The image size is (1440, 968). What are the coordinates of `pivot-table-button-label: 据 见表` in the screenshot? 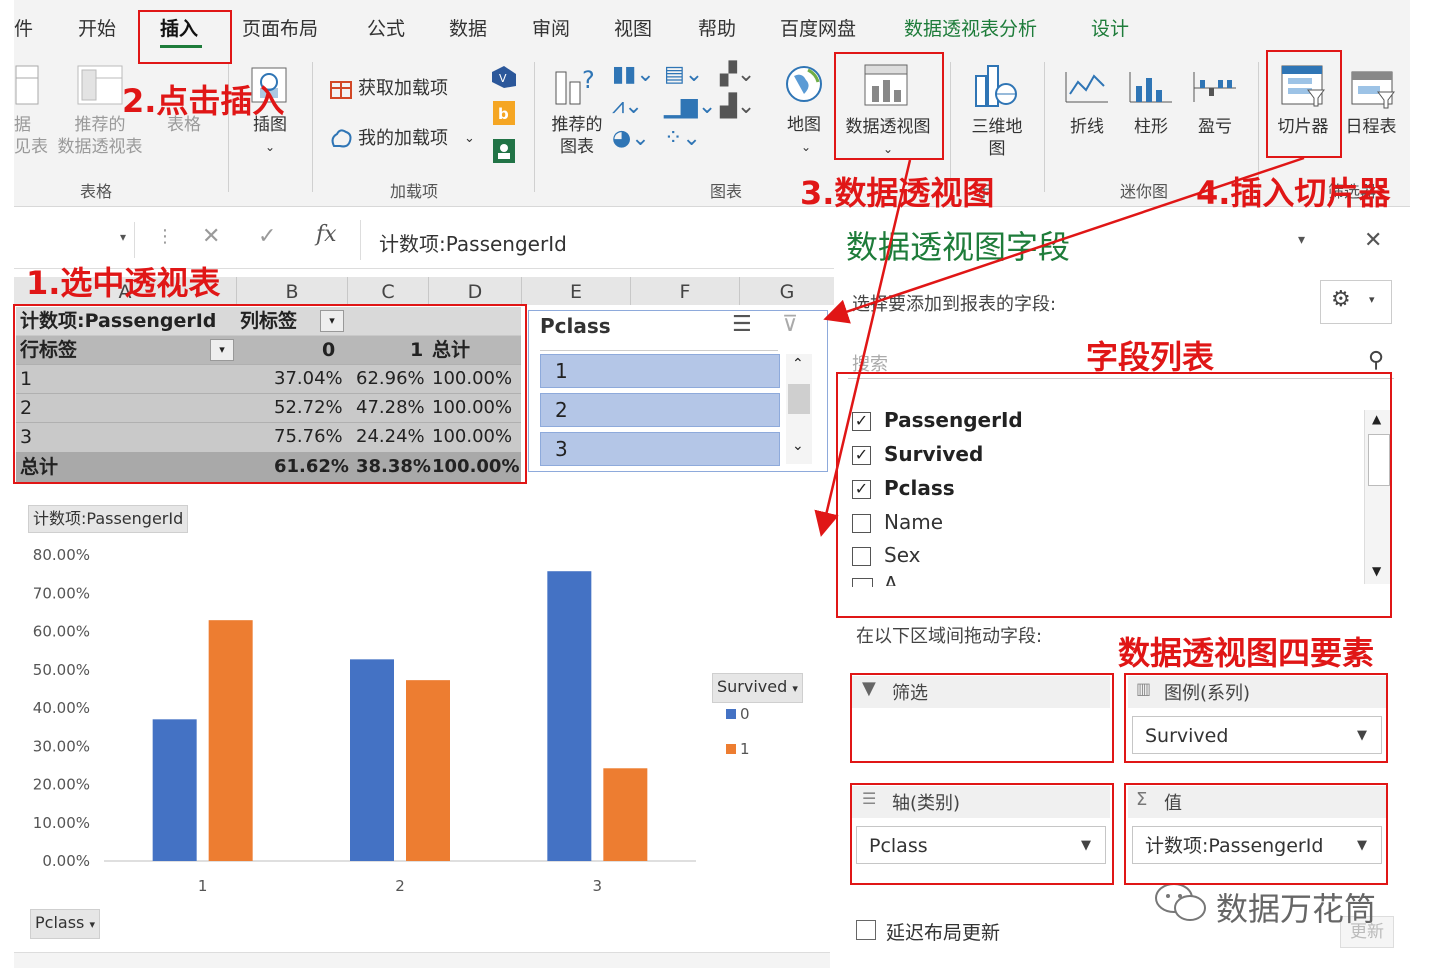 It's located at (31, 136).